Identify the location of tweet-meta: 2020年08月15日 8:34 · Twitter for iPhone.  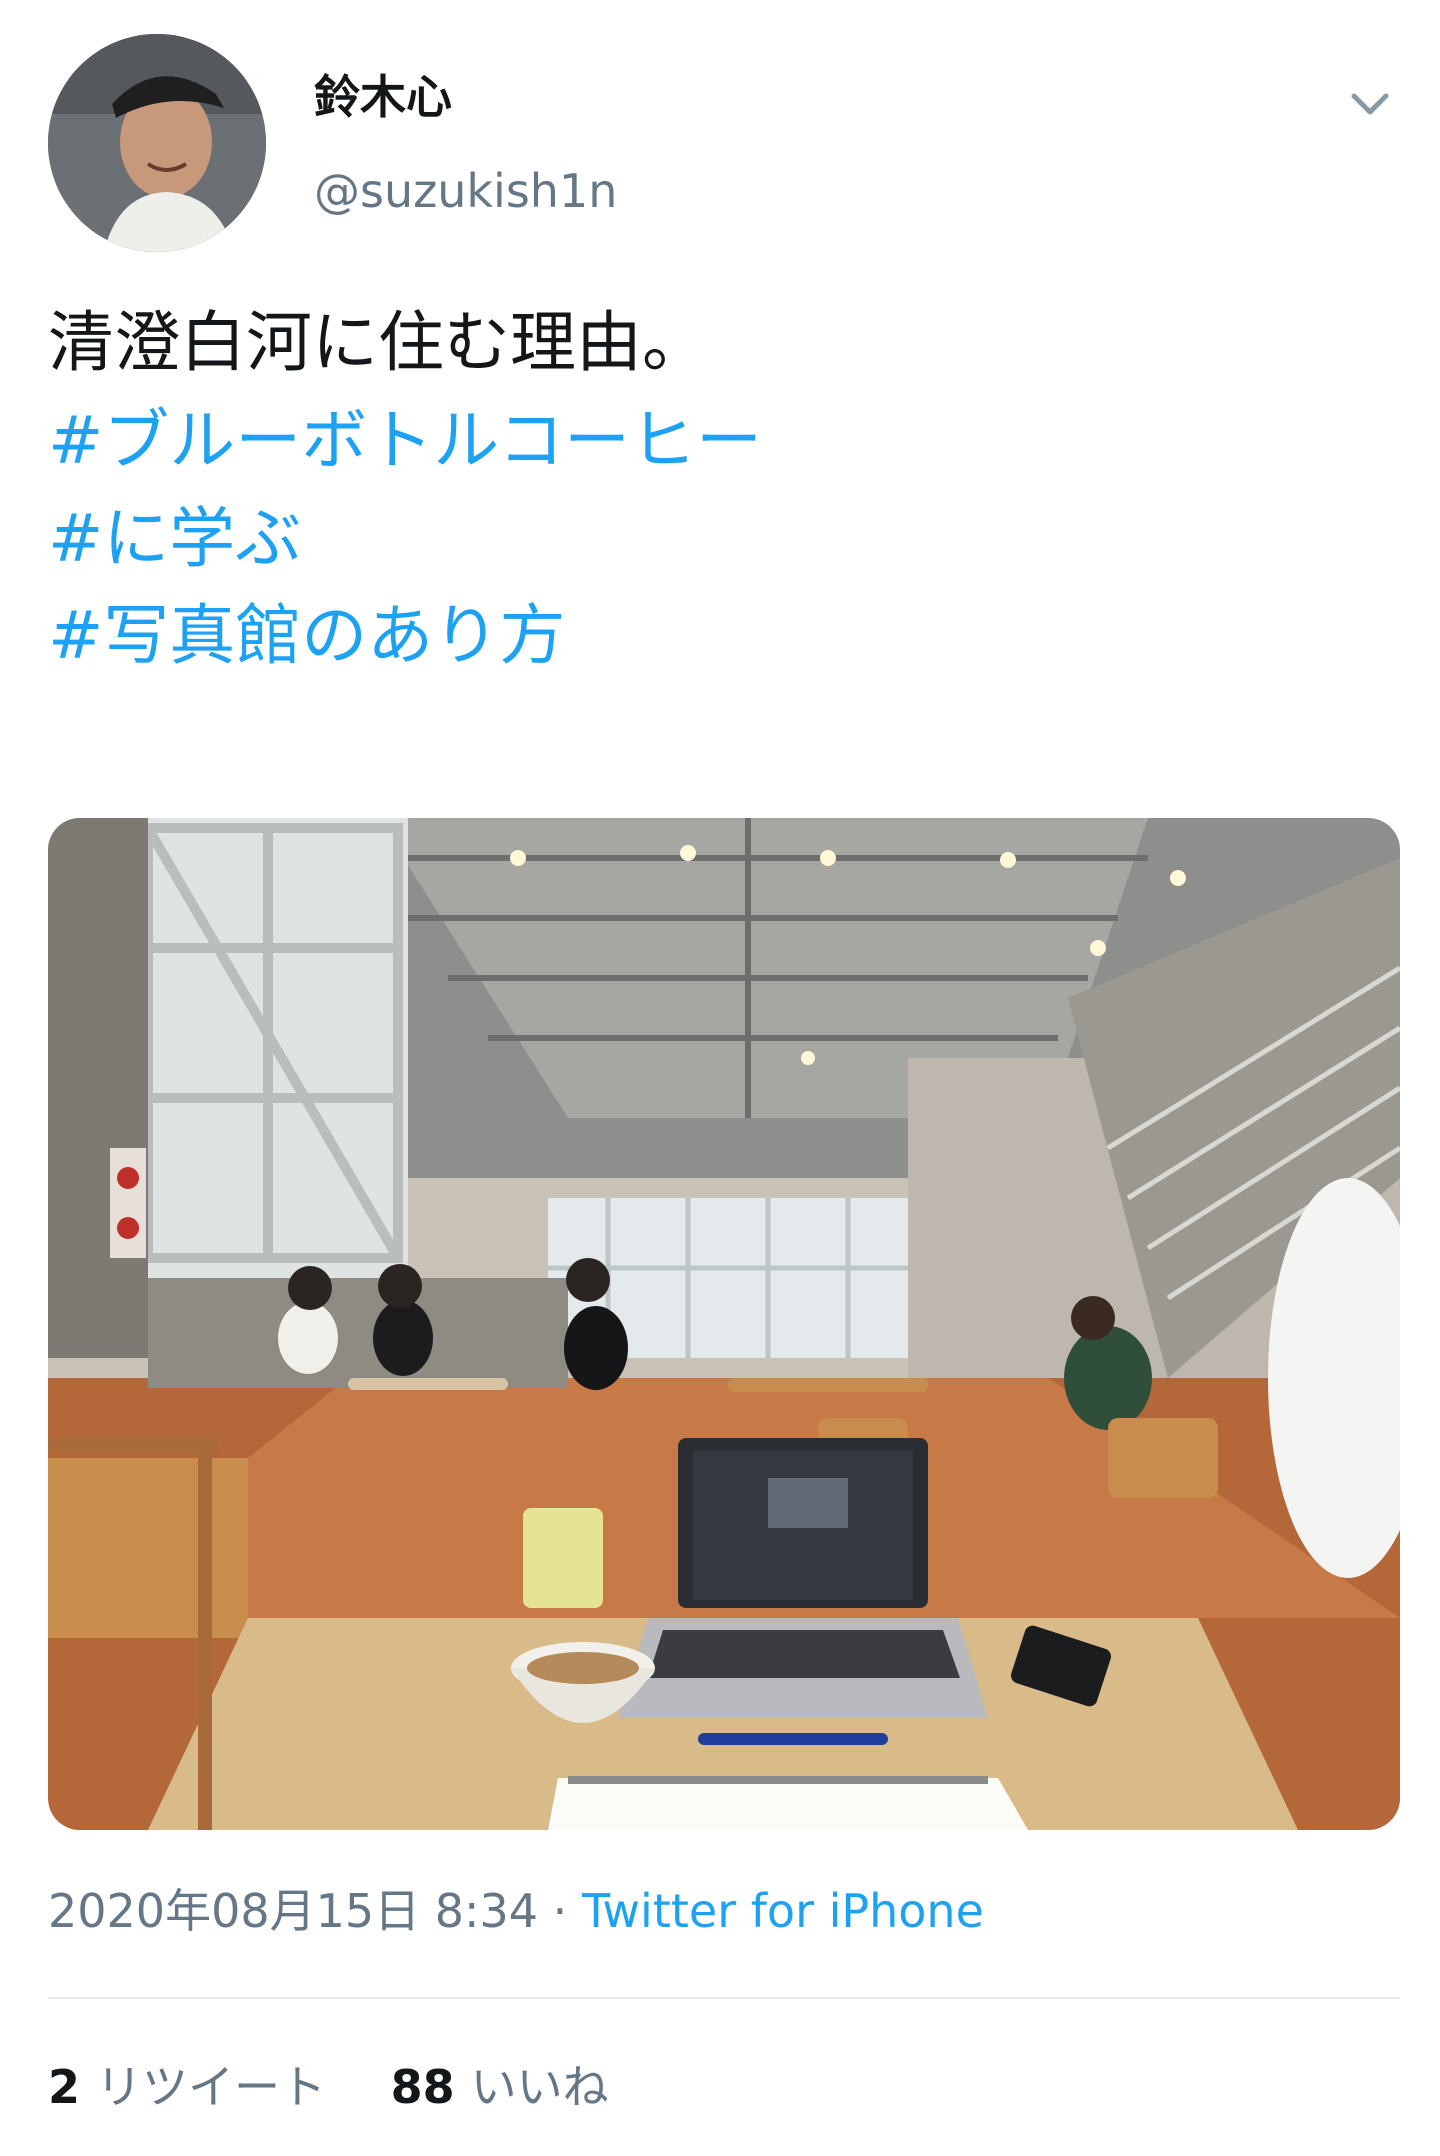
(516, 1911).